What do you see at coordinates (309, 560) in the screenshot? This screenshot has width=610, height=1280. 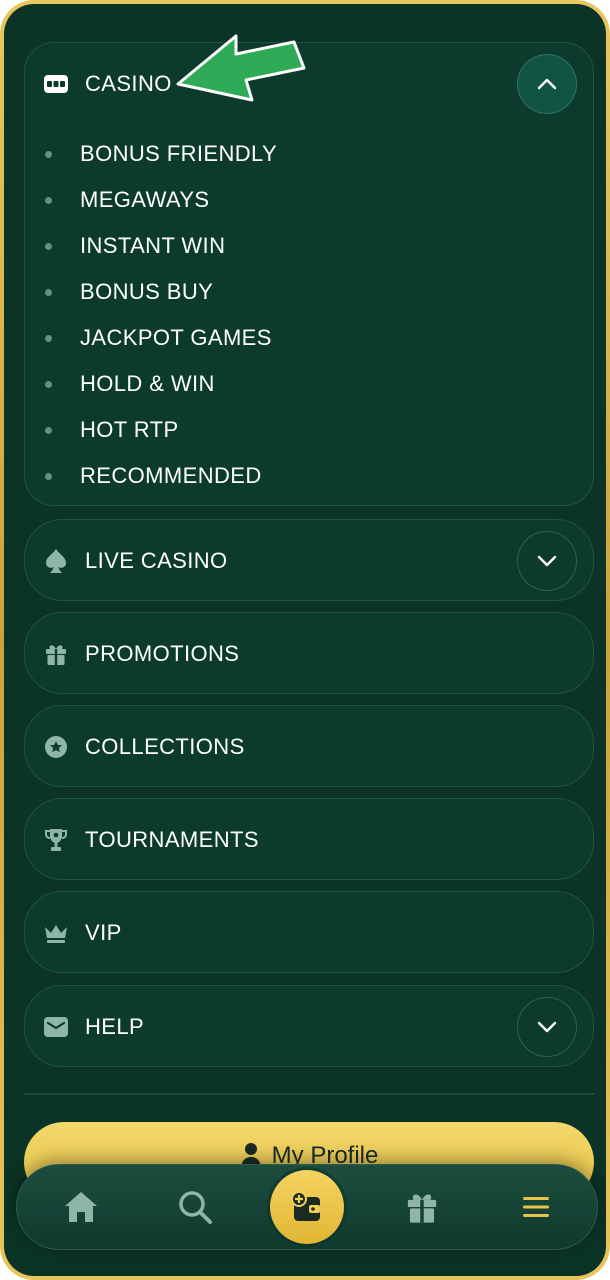 I see `live-casino-section: LIVE CASINO` at bounding box center [309, 560].